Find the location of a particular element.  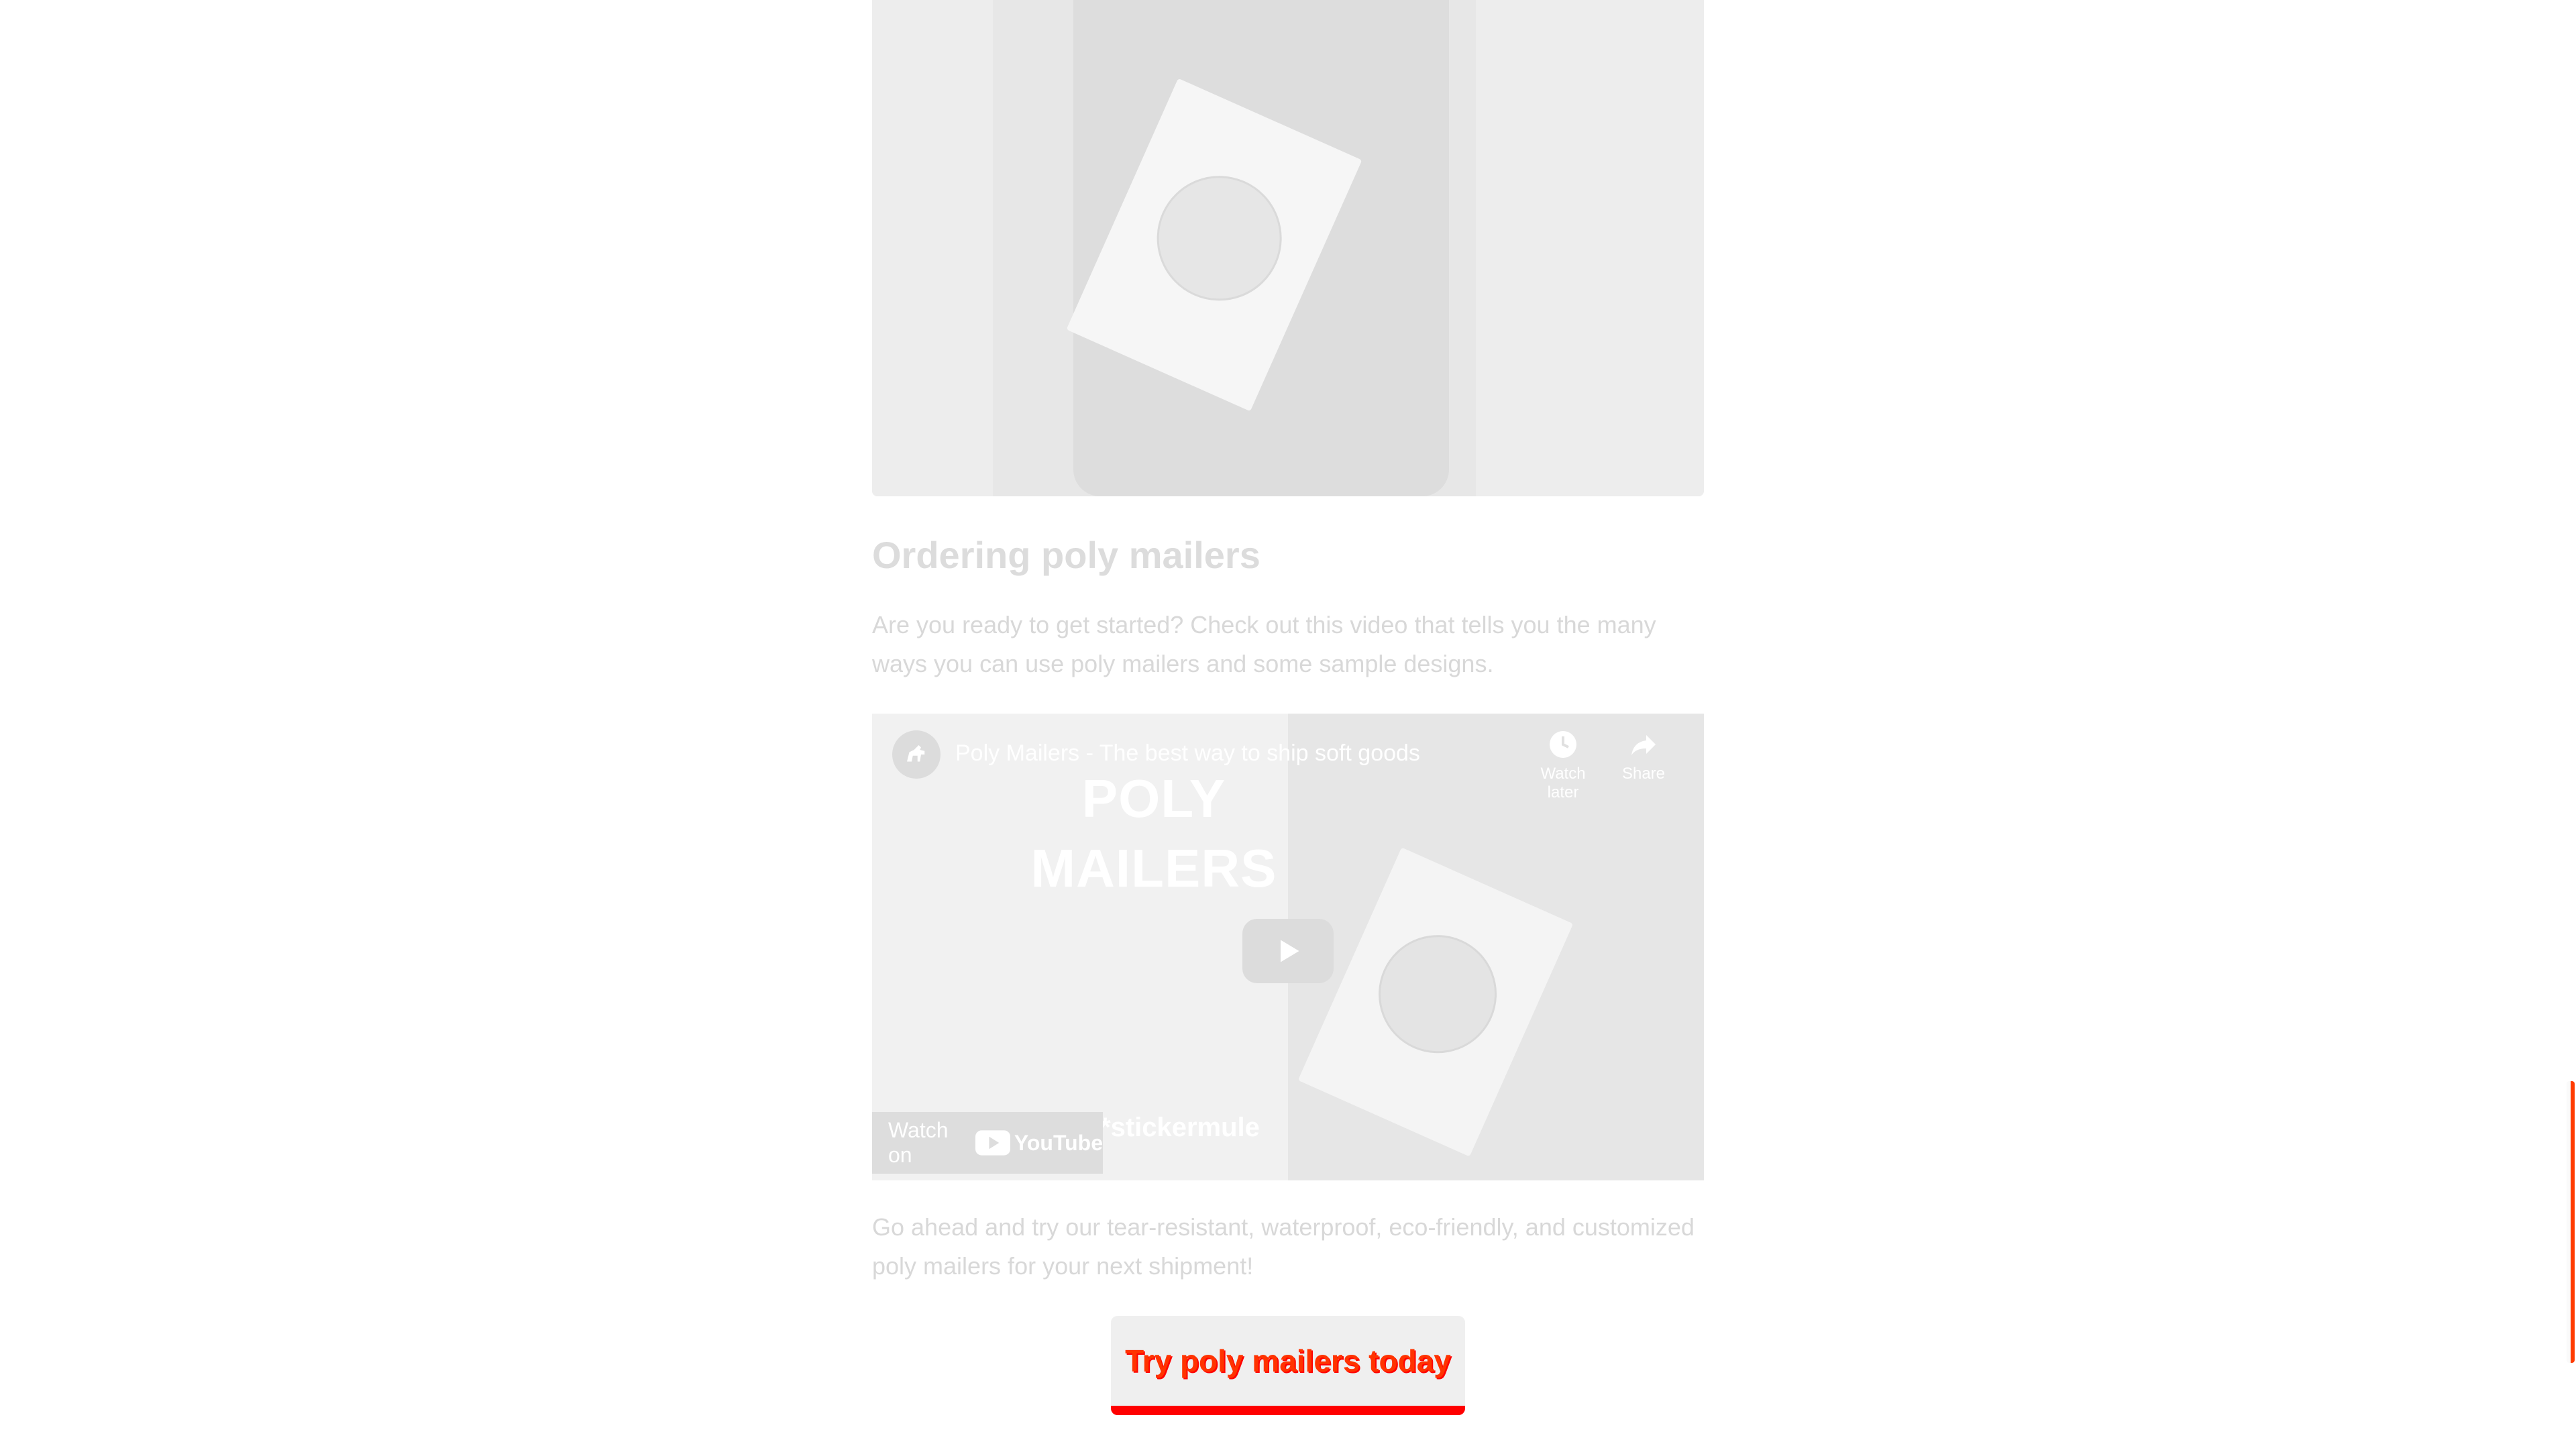

watch-later-button: Watch later is located at coordinates (1563, 765).